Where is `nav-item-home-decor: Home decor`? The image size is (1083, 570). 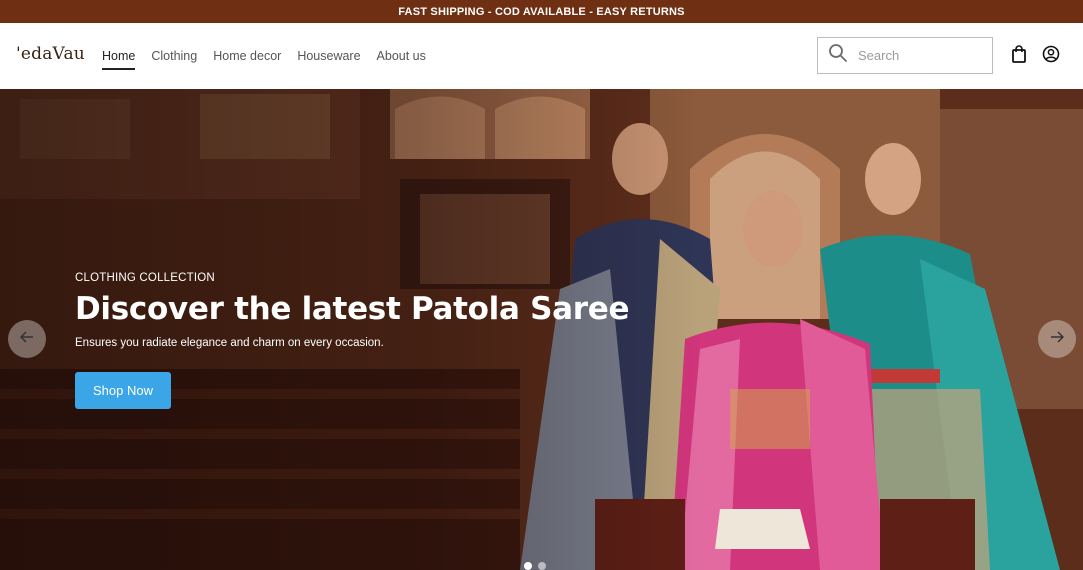
nav-item-home-decor: Home decor is located at coordinates (247, 56).